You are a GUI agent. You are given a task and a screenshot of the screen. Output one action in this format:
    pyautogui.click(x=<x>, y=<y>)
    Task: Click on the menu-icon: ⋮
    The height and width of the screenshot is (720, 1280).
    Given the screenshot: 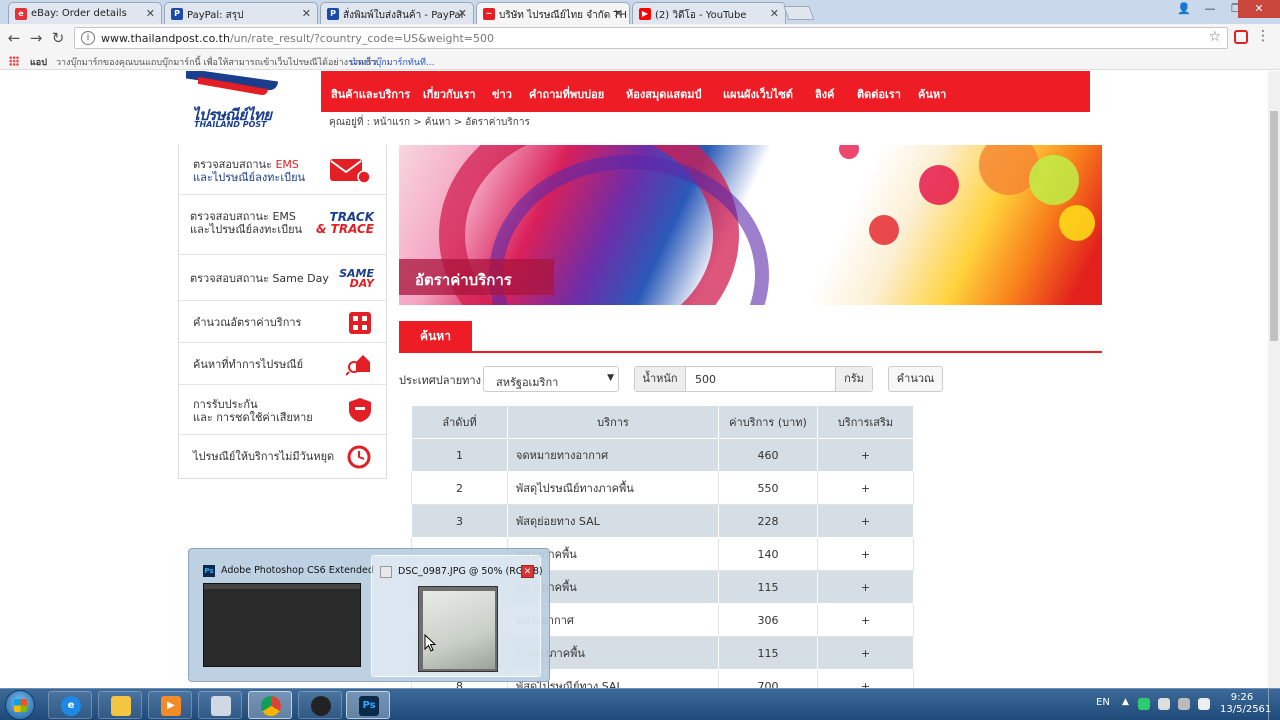 What is the action you would take?
    pyautogui.click(x=1263, y=36)
    